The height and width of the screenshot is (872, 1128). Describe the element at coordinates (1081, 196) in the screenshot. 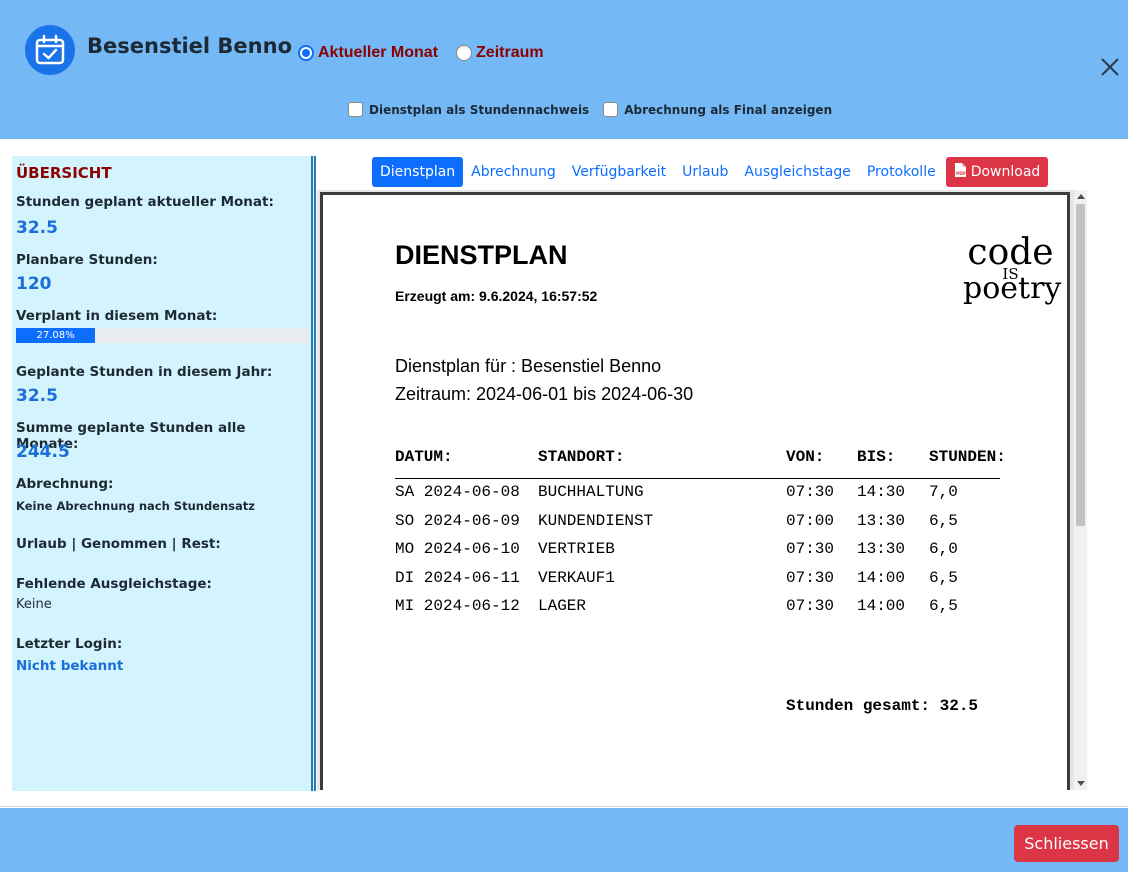

I see `scroll-up-icon` at that location.